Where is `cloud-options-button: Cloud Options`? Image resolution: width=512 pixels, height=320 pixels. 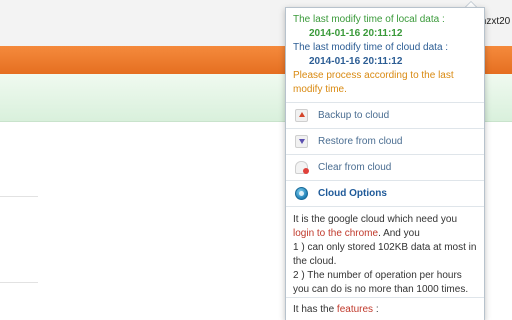
cloud-options-button: Cloud Options is located at coordinates (385, 193).